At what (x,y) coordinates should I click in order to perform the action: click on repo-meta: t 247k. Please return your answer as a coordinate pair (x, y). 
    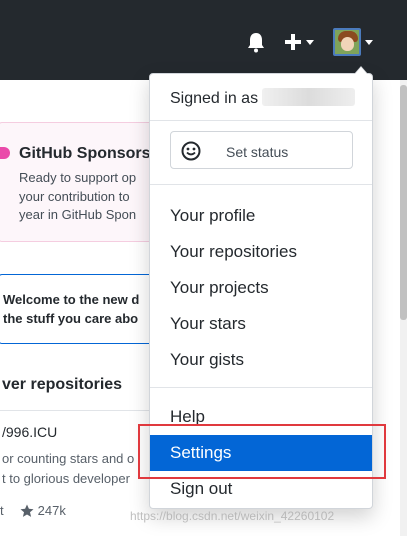
    Looking at the image, I should click on (33, 510).